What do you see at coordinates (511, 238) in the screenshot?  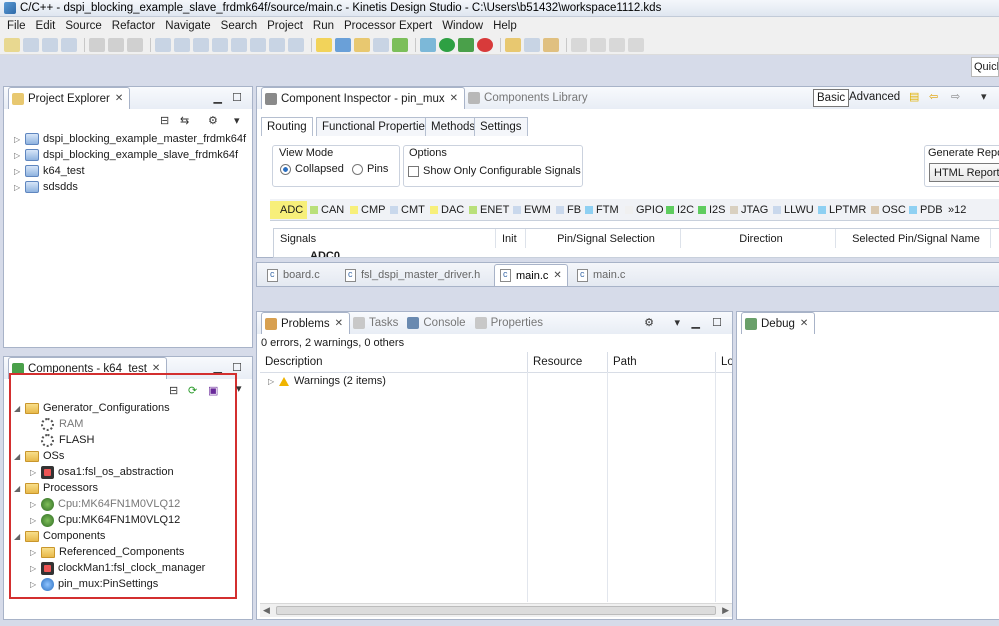 I see `column-init: Init` at bounding box center [511, 238].